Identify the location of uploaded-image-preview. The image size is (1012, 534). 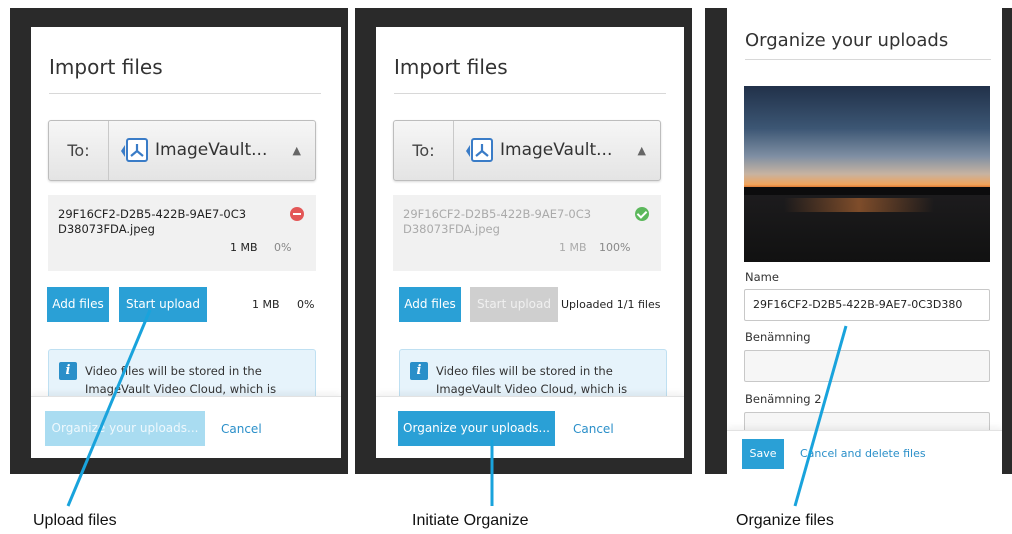
(867, 174).